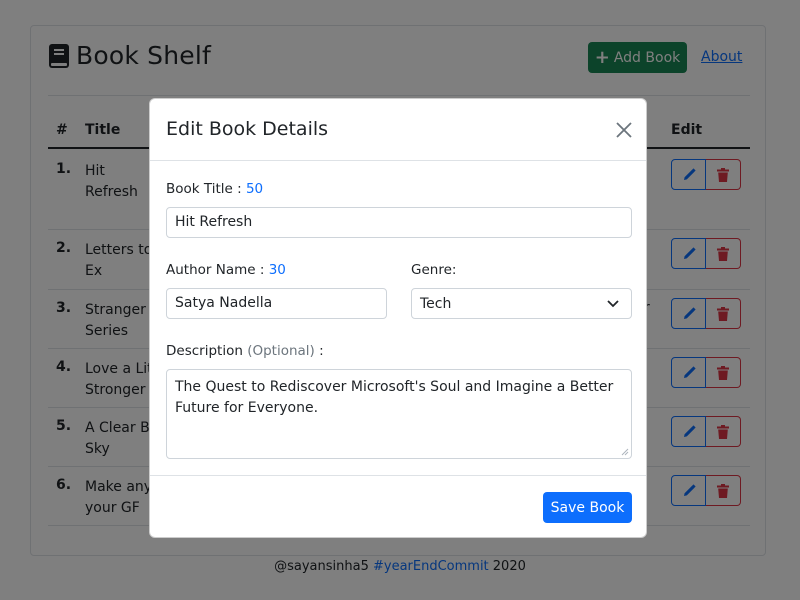  I want to click on save-book-button: Save Book, so click(587, 507).